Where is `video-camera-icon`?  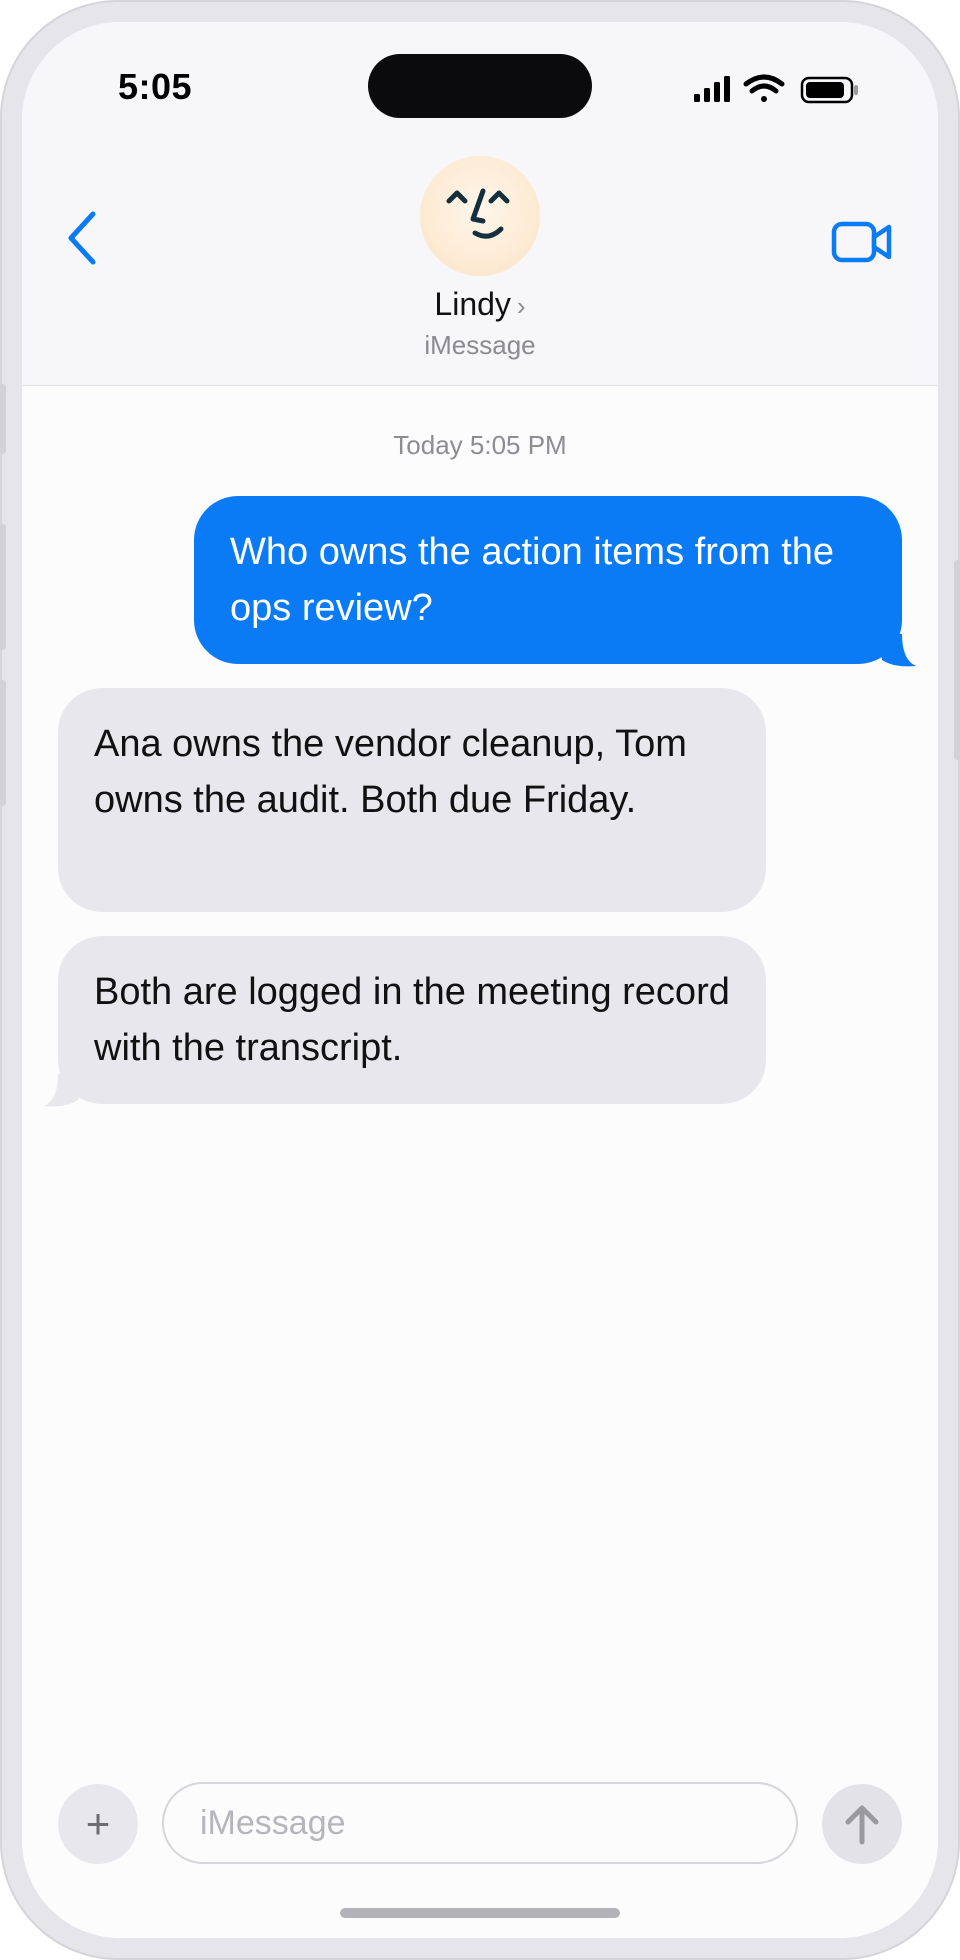 video-camera-icon is located at coordinates (861, 242).